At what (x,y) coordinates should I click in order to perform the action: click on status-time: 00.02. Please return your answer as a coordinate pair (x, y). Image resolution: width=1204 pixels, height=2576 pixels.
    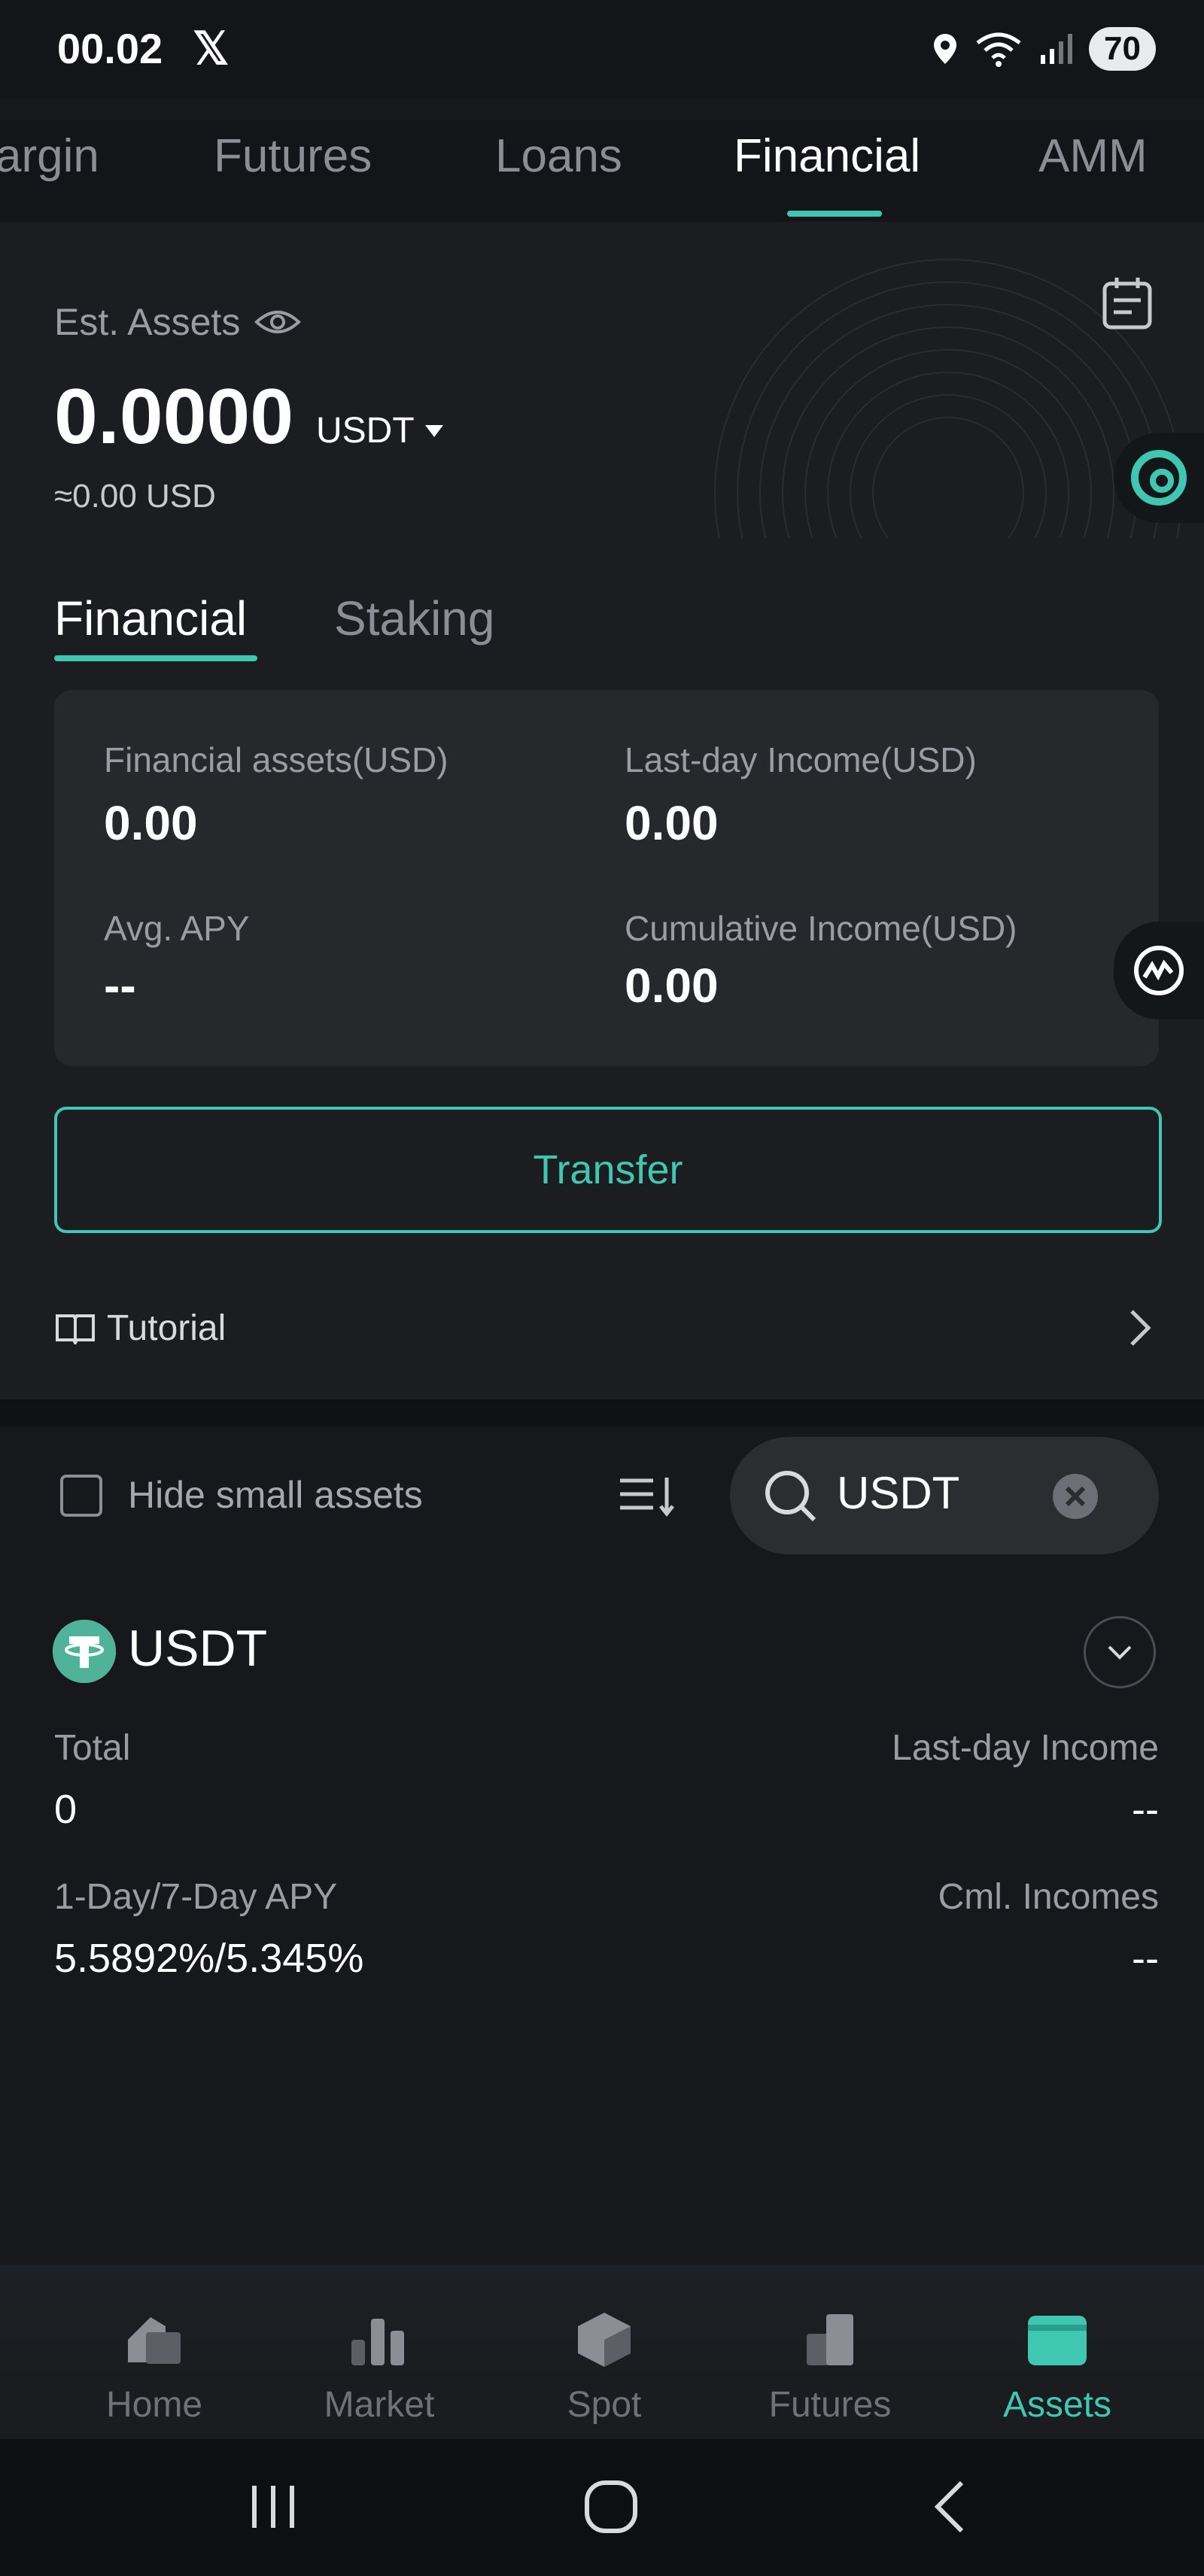
    Looking at the image, I should click on (110, 48).